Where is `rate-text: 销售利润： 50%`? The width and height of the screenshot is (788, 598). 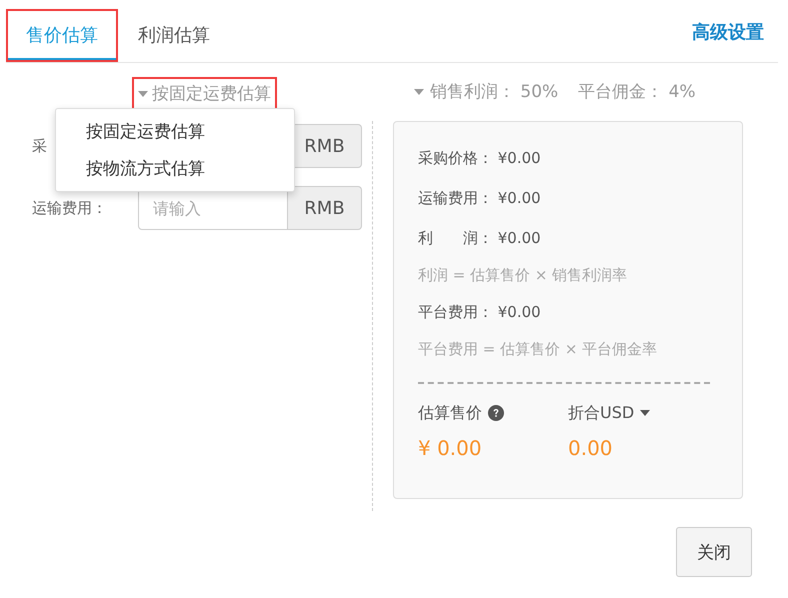 rate-text: 销售利润： 50% is located at coordinates (494, 92).